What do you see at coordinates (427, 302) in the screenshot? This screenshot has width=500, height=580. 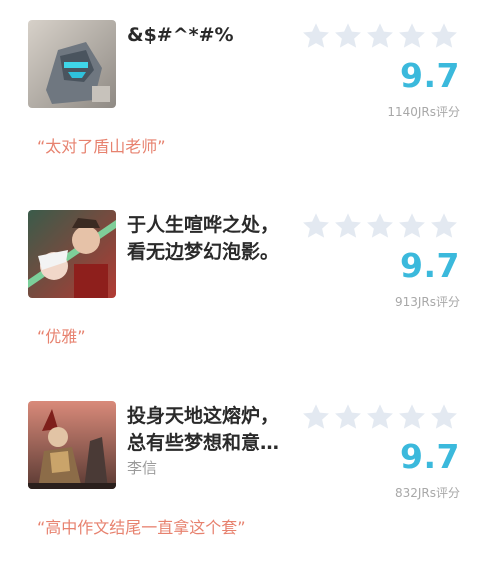 I see `rating-count: 913JRs评分` at bounding box center [427, 302].